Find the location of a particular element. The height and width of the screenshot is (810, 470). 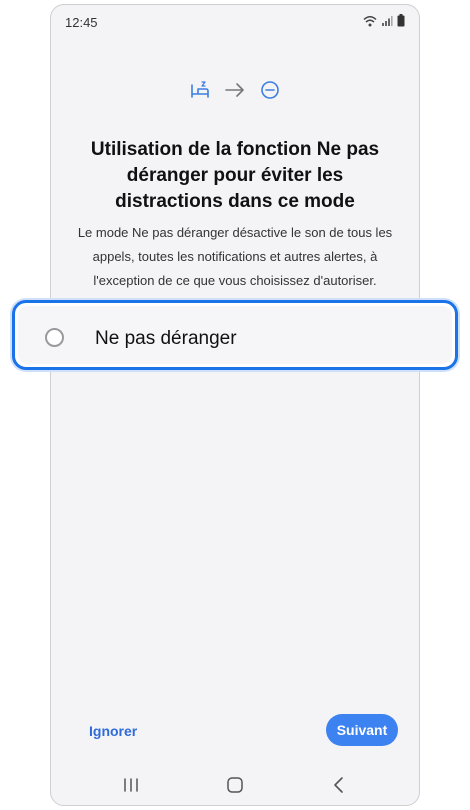

next-button: Suivant is located at coordinates (362, 730).